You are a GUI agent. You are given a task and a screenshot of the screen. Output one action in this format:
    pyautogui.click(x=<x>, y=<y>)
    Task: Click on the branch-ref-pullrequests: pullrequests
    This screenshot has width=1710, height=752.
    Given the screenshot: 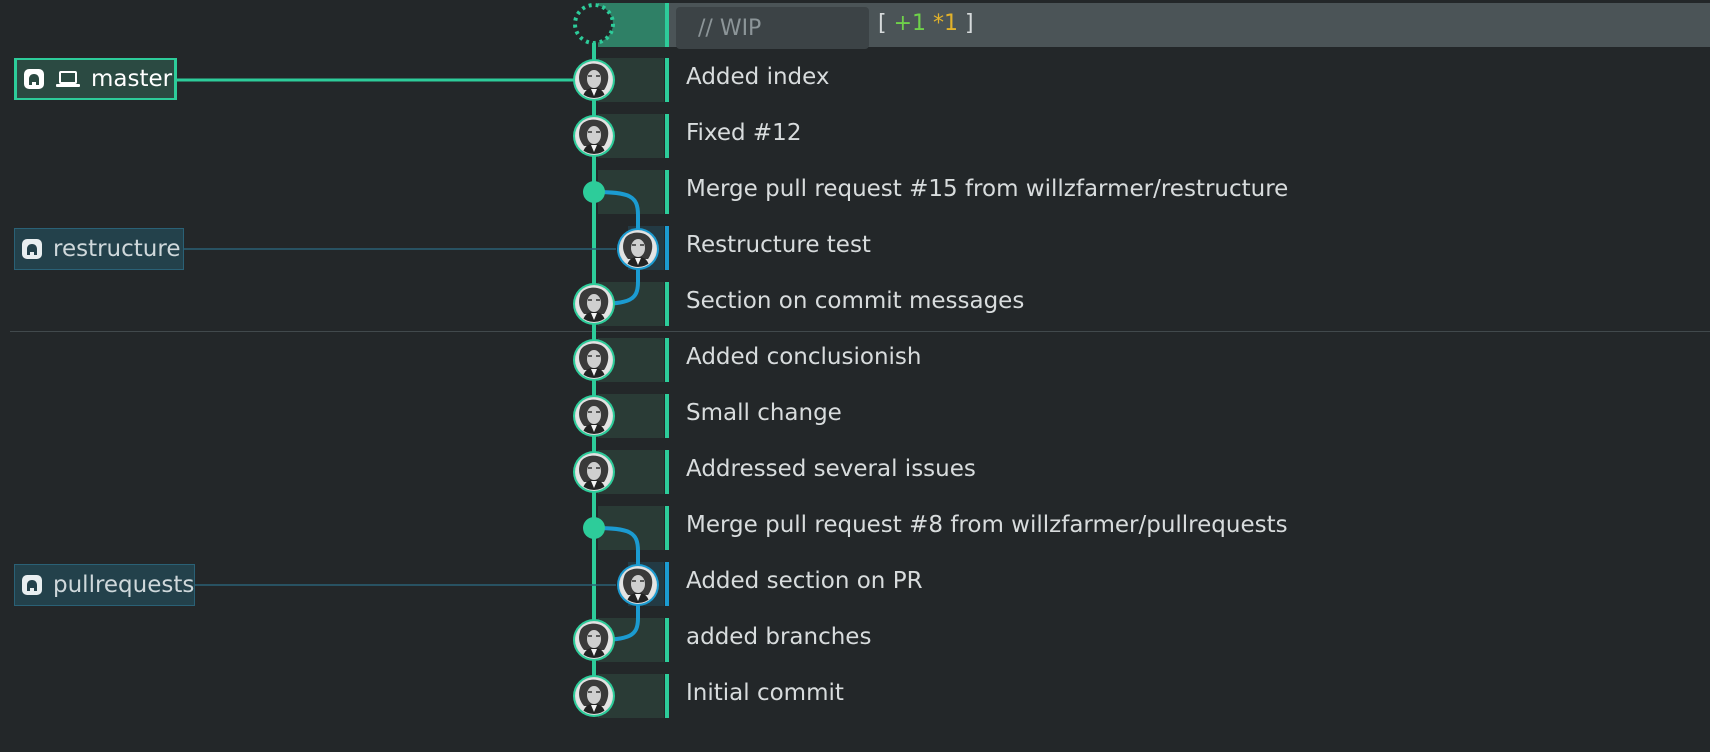 What is the action you would take?
    pyautogui.click(x=104, y=585)
    